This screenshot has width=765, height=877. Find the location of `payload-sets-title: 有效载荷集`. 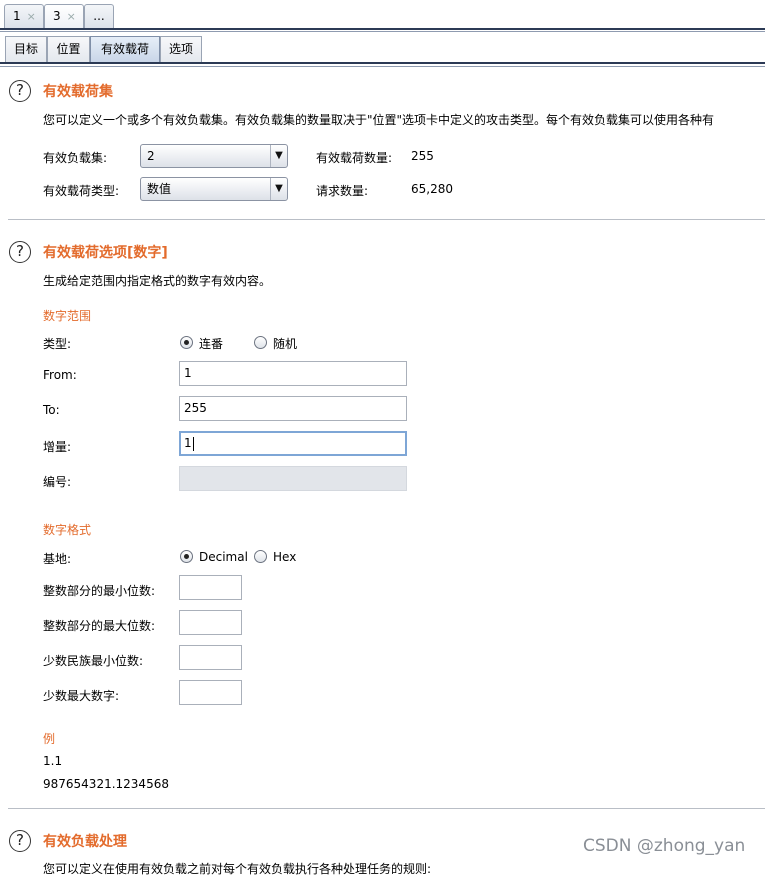

payload-sets-title: 有效载荷集 is located at coordinates (78, 92).